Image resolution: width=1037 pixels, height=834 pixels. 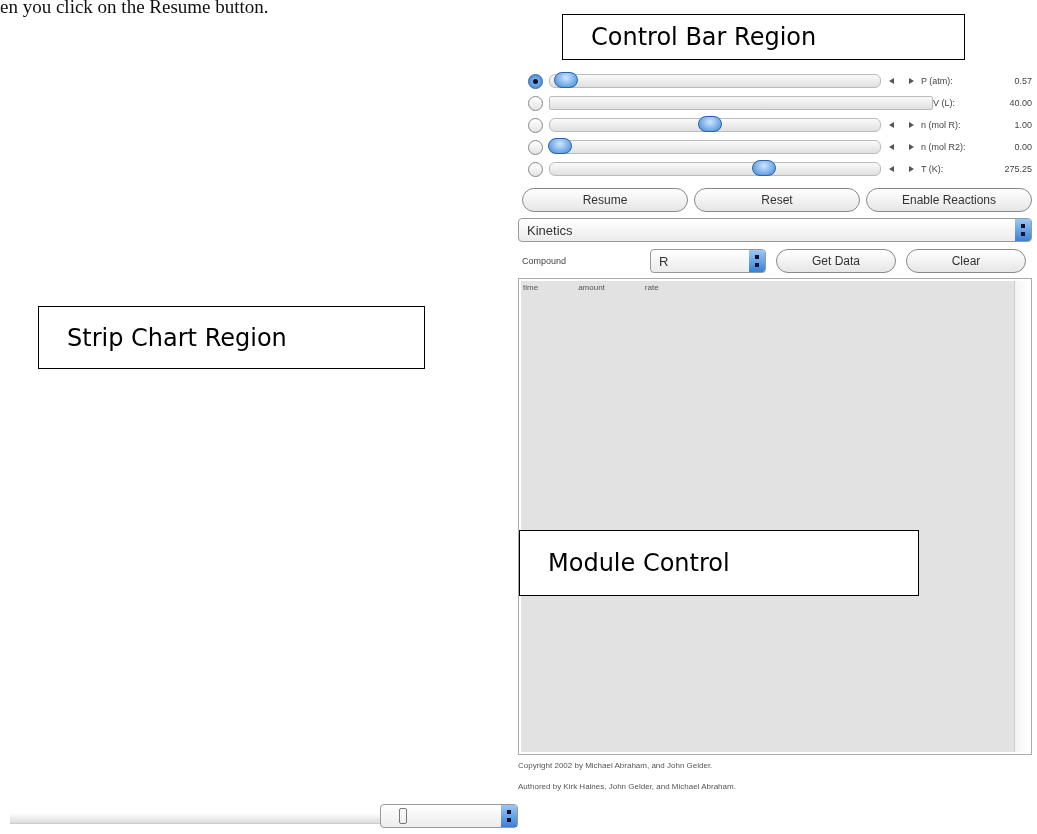 I want to click on annotation-box: Module Control, so click(x=719, y=563).